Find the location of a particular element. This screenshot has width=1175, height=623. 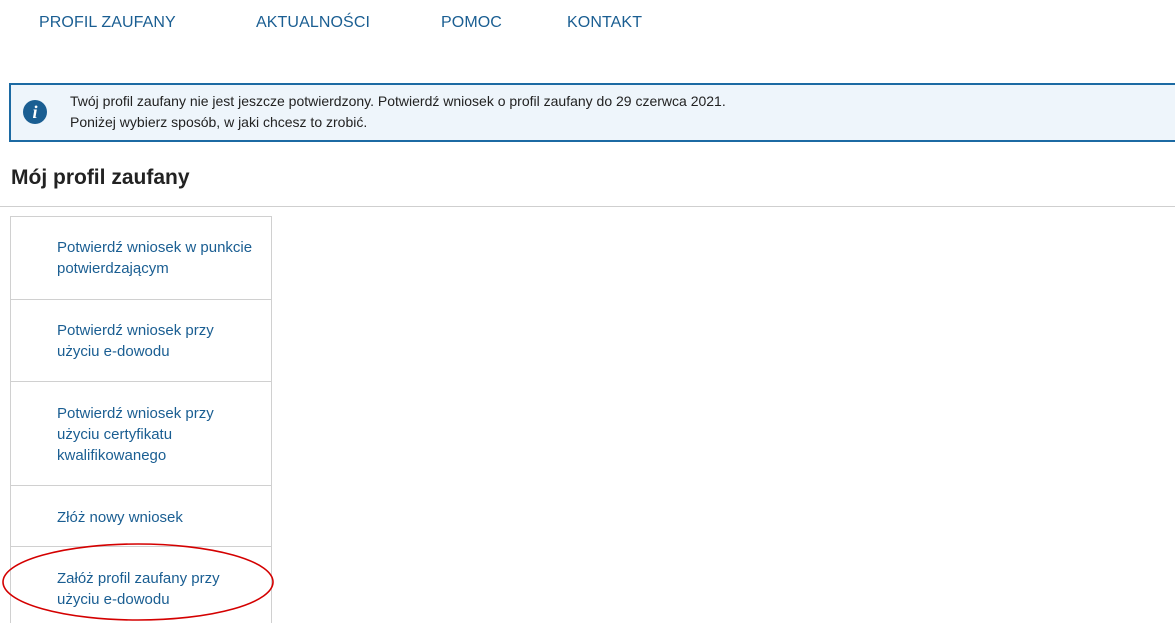

heading-divider is located at coordinates (587, 206).